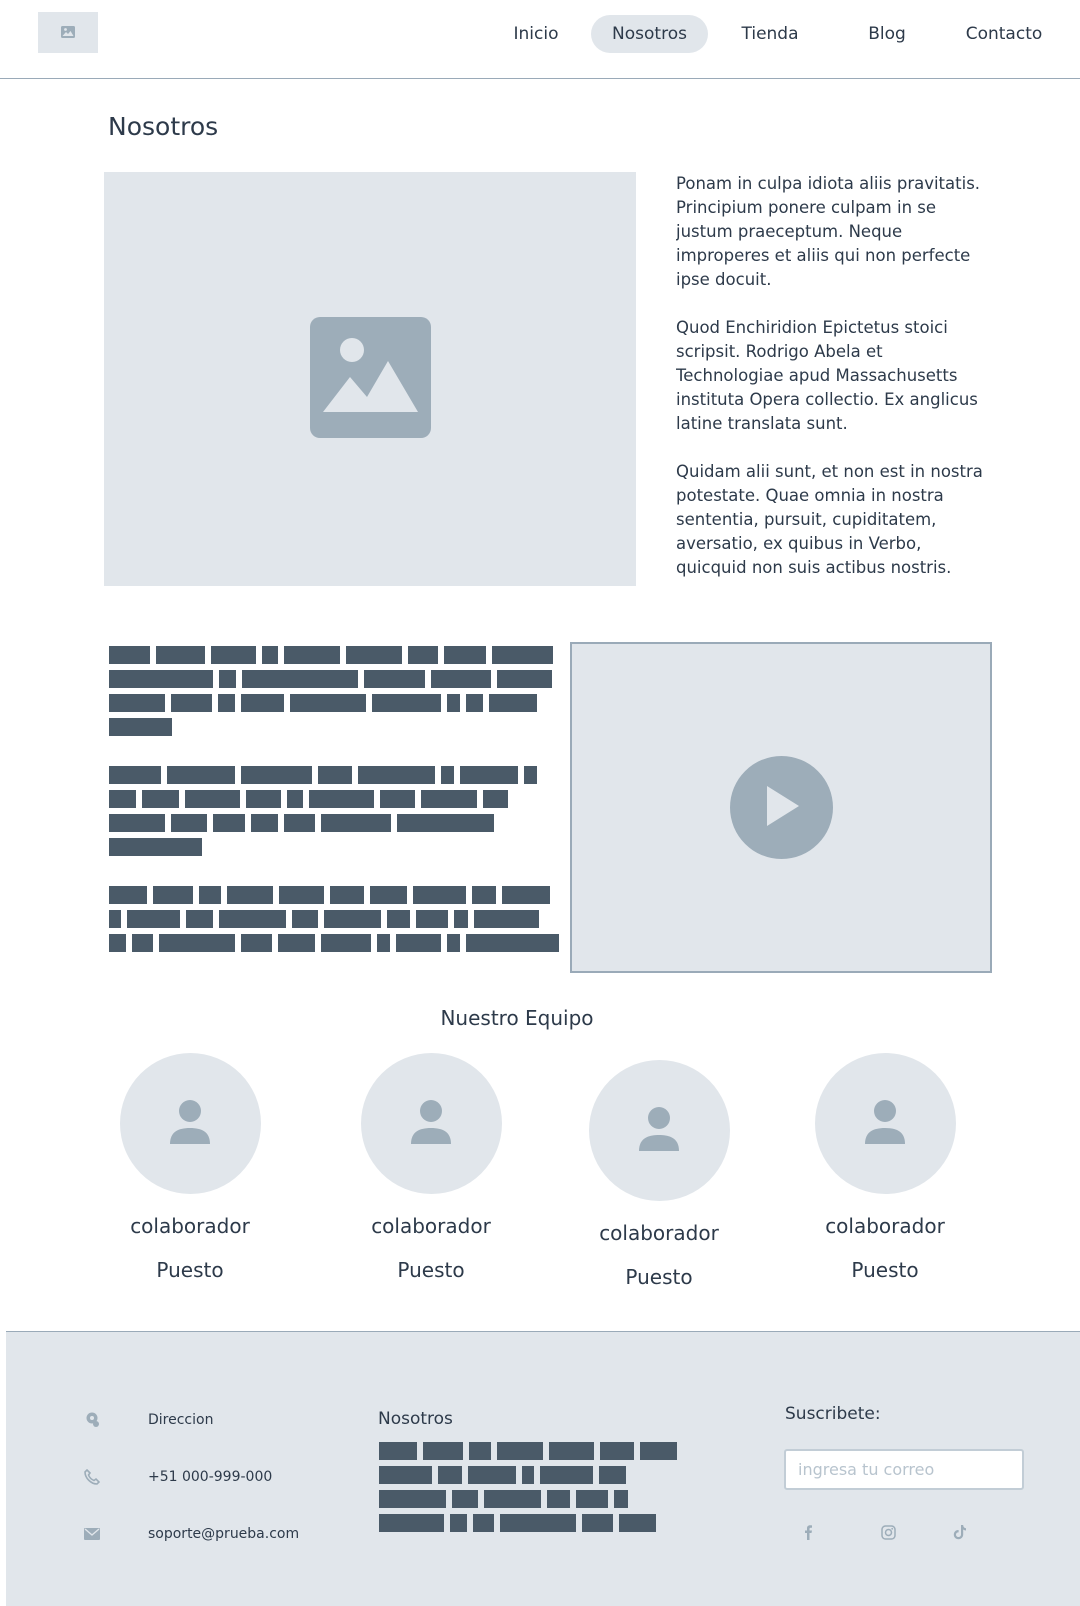  Describe the element at coordinates (210, 1477) in the screenshot. I see `phone-text: +51 000-999-000` at that location.